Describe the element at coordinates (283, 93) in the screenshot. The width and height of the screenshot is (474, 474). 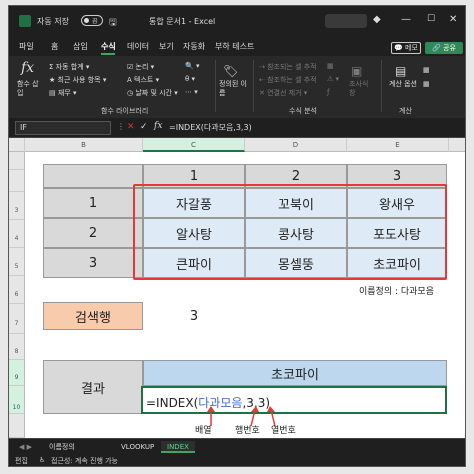
I see `remove-arrows-button: ✕ 연결선 제거 ▾` at that location.